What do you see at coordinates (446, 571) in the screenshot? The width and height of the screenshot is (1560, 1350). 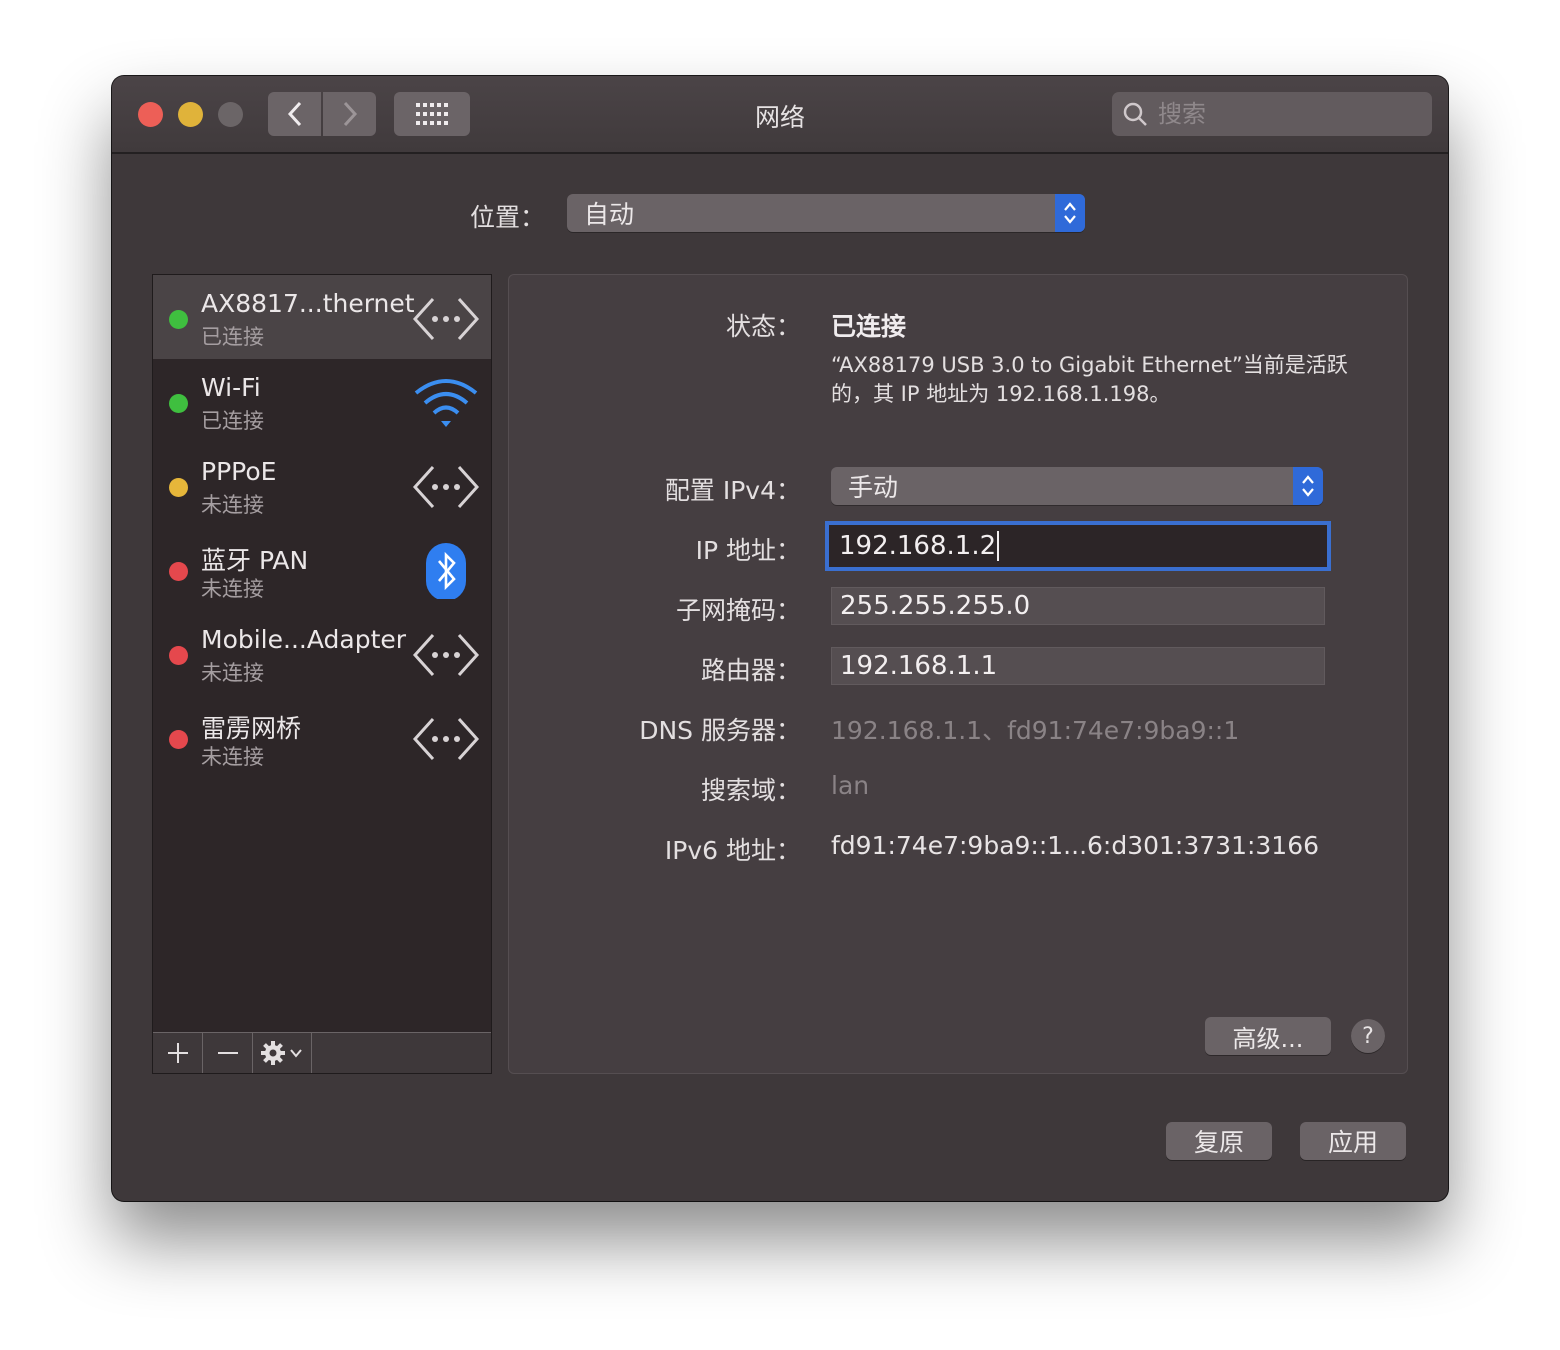 I see `bluetooth-icon` at bounding box center [446, 571].